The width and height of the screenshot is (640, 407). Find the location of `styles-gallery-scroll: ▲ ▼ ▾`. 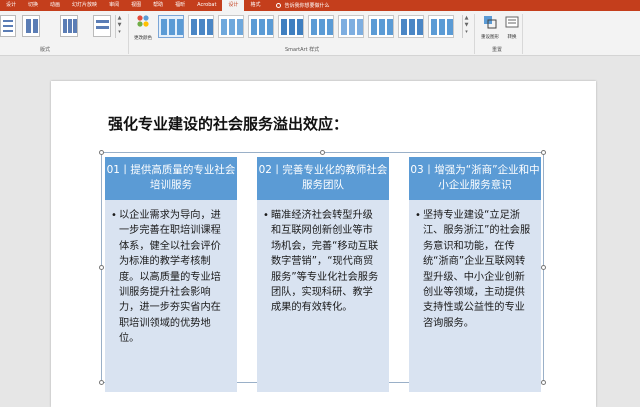

styles-gallery-scroll: ▲ ▼ ▾ is located at coordinates (466, 26).